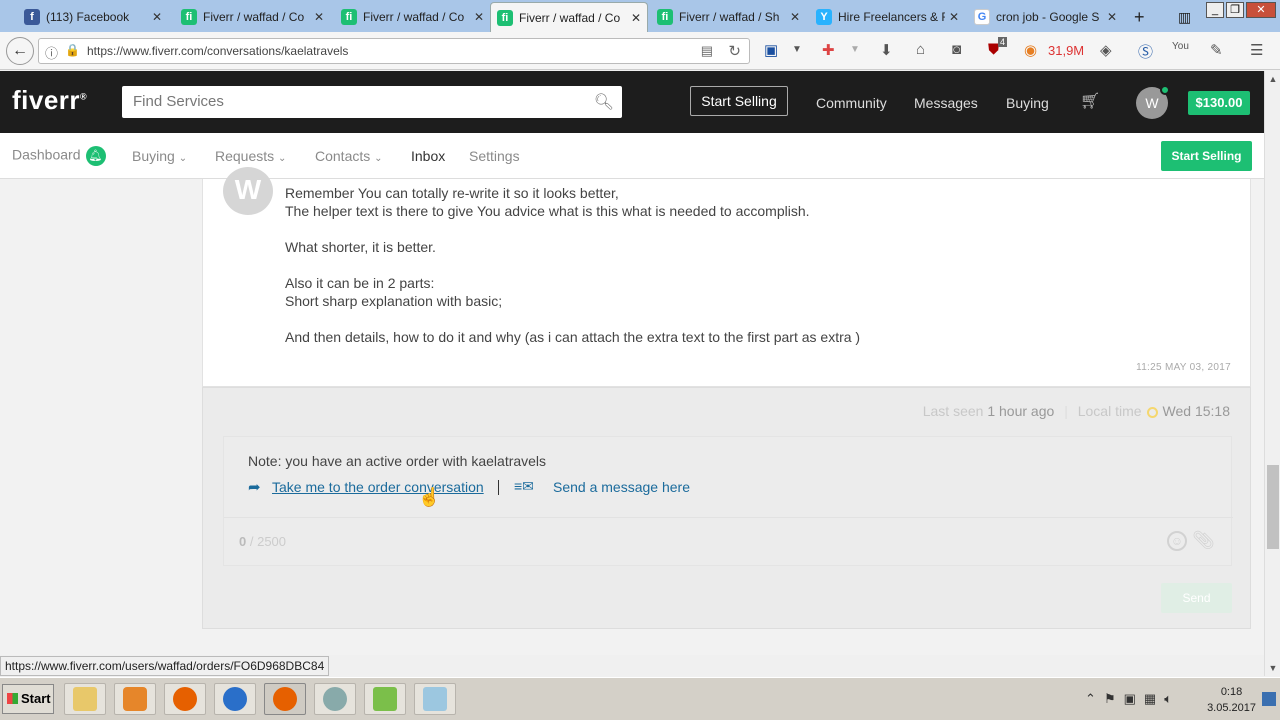  Describe the element at coordinates (728, 17) in the screenshot. I see `tab-fiverr-3: fi Fiverr / waffad / Sh ✕` at that location.